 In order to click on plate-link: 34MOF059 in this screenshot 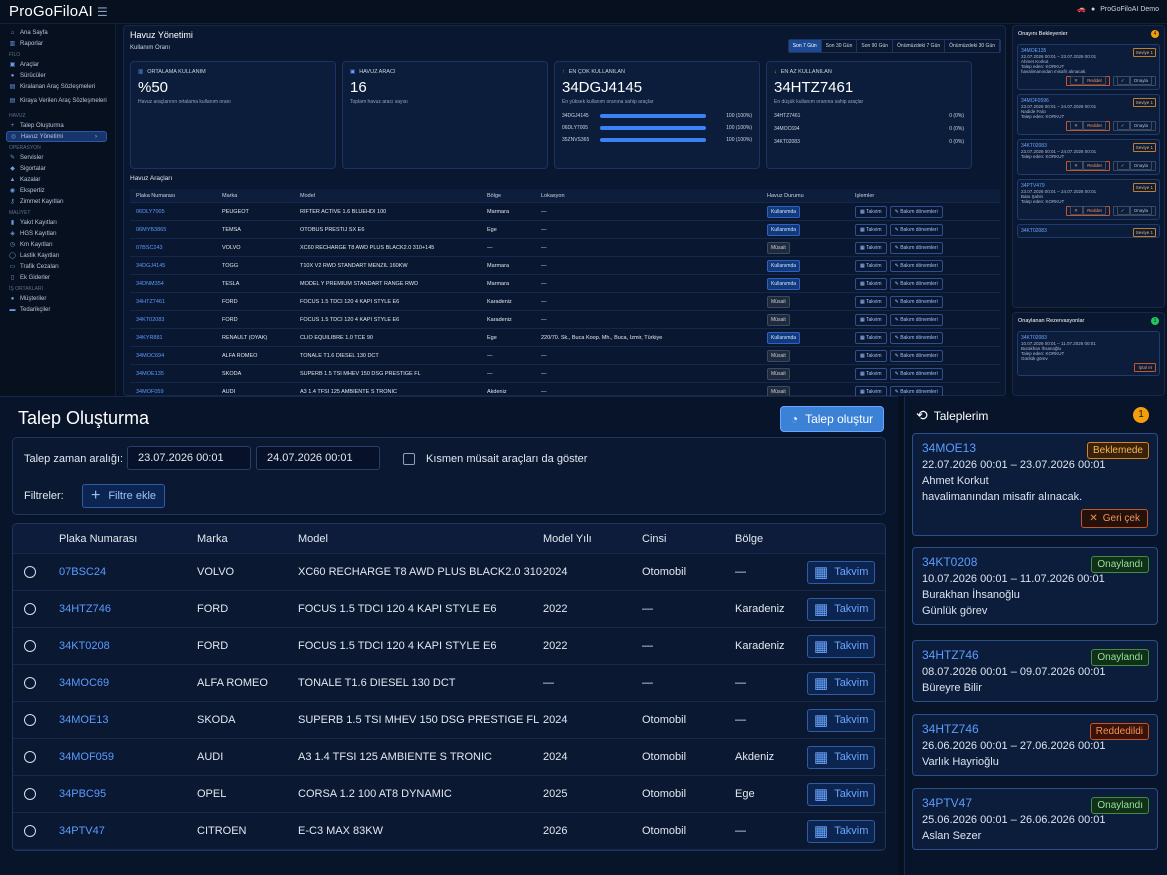, I will do `click(173, 392)`.